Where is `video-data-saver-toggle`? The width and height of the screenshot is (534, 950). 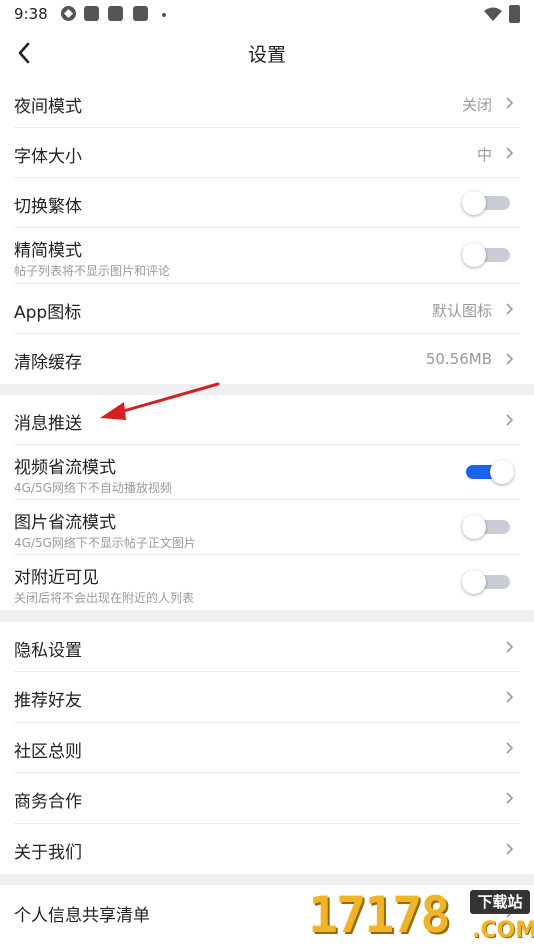 video-data-saver-toggle is located at coordinates (488, 472).